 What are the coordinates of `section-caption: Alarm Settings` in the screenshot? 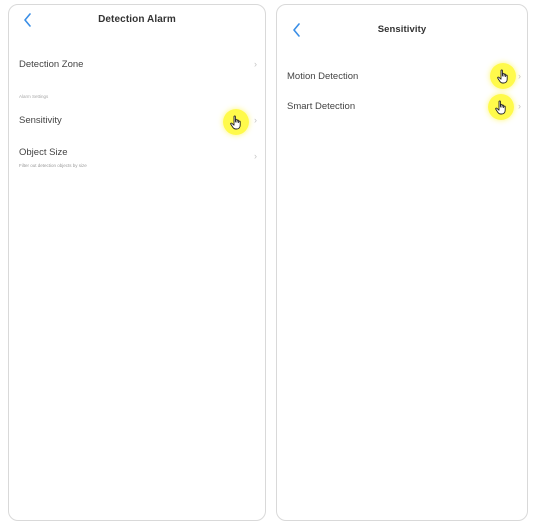 It's located at (34, 96).